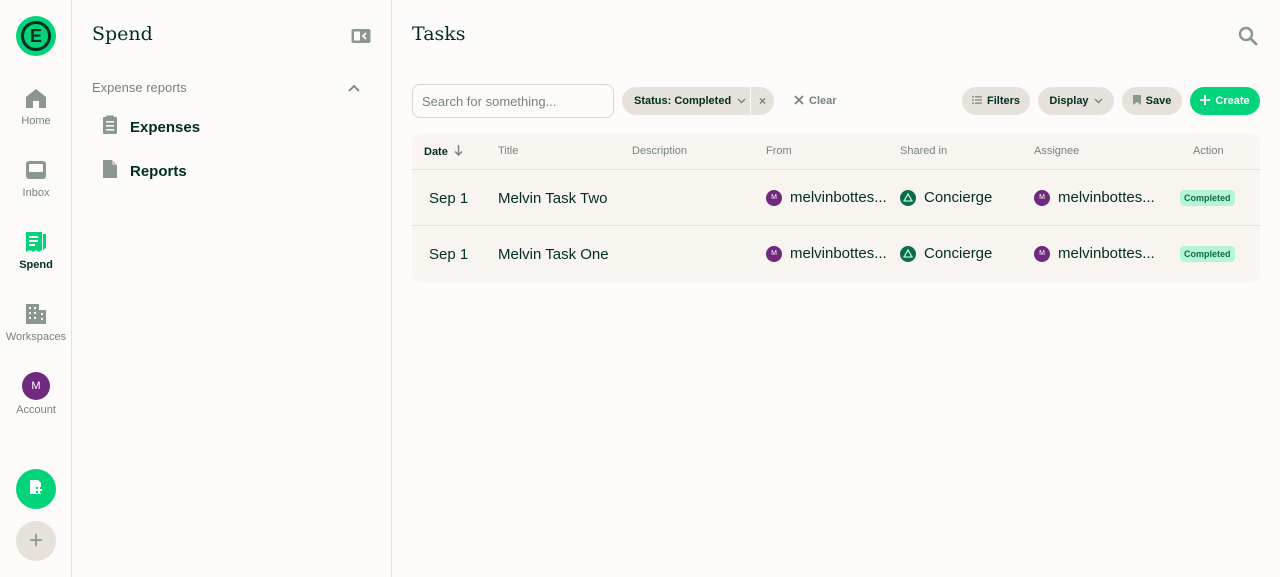  Describe the element at coordinates (354, 87) in the screenshot. I see `chevron-up-icon` at that location.